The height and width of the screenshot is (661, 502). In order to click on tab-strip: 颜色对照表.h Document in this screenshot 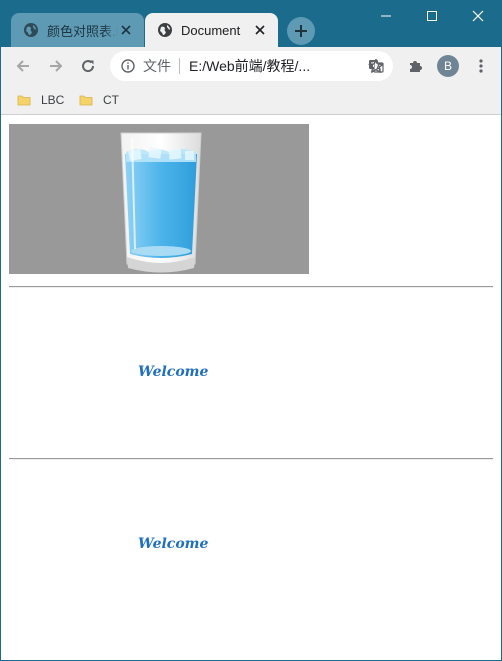, I will do `click(251, 24)`.